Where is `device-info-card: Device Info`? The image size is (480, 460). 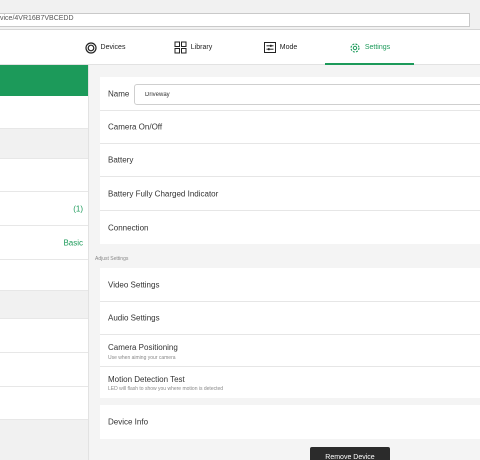
device-info-card: Device Info is located at coordinates (290, 422).